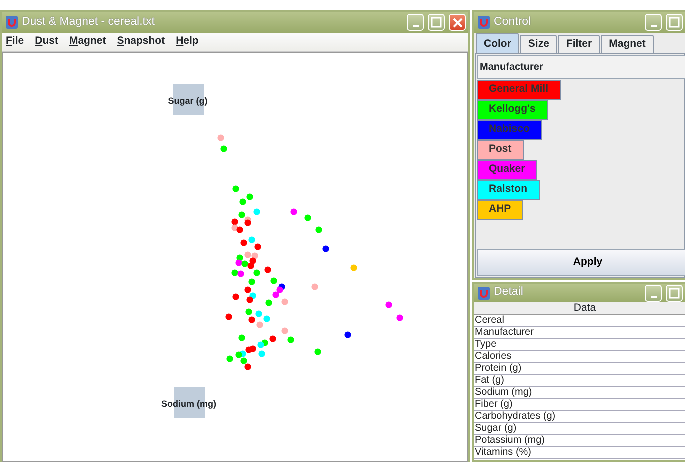 Image resolution: width=685 pixels, height=462 pixels. I want to click on menu-item: Dust, so click(46, 42).